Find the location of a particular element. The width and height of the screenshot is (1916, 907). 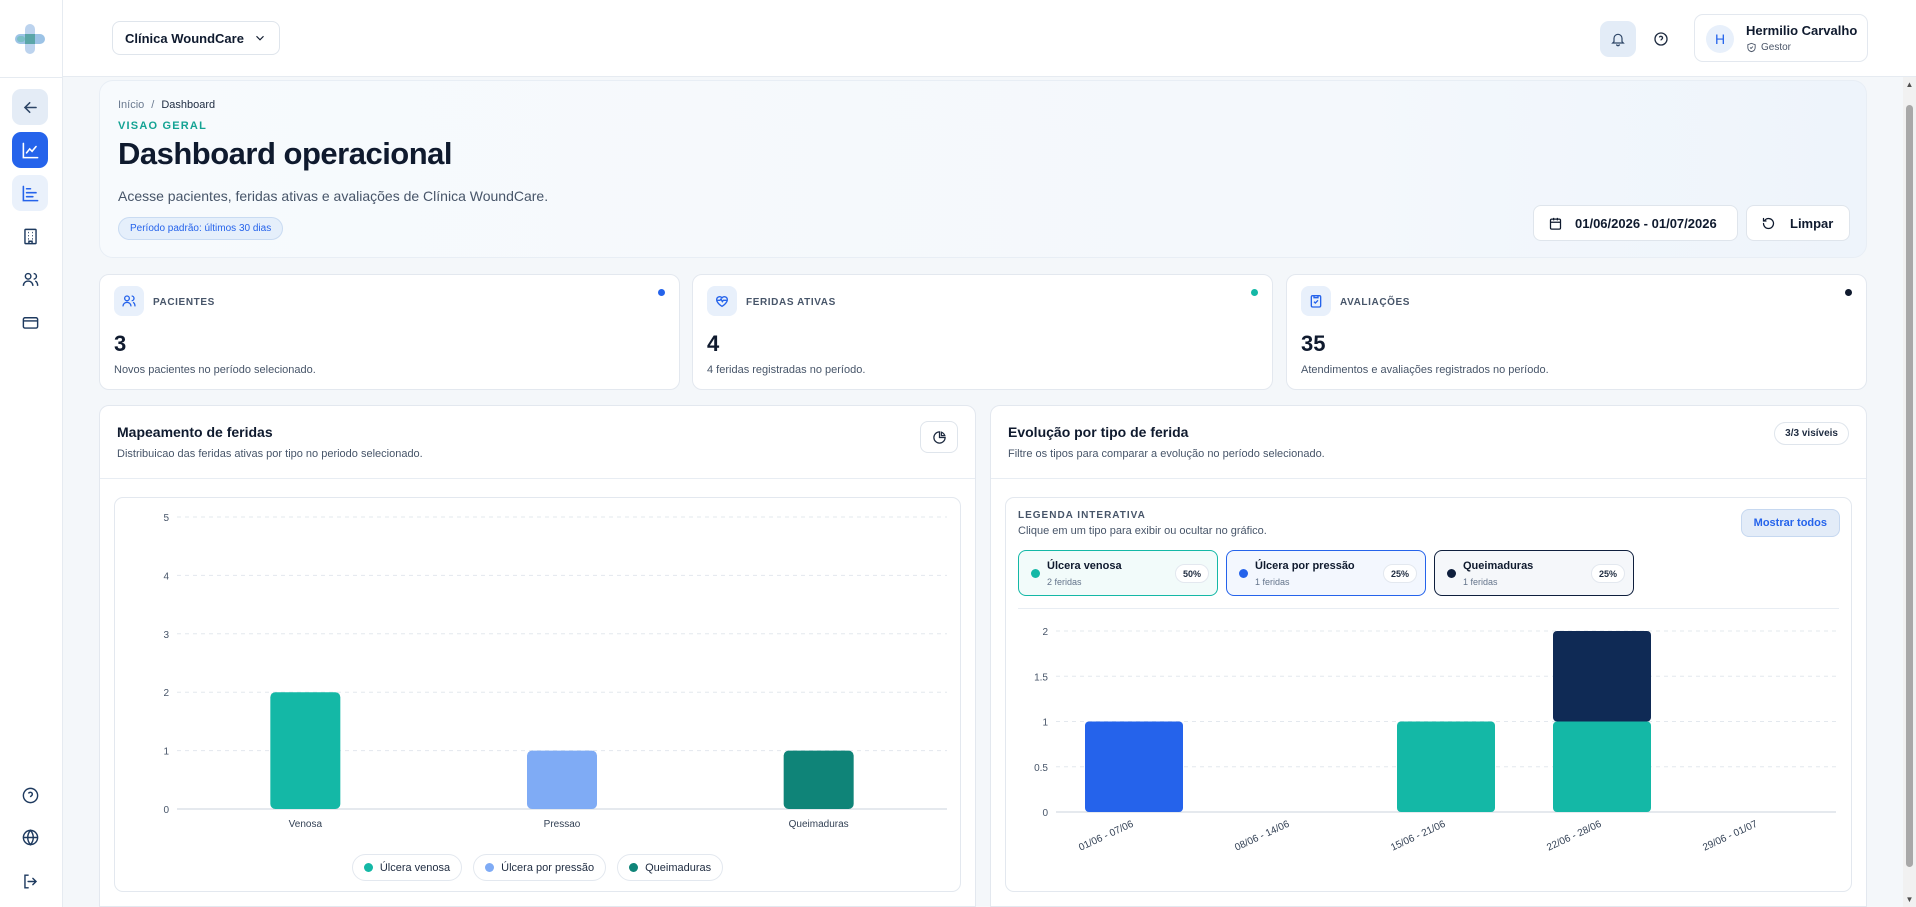

clipboard-check-icon is located at coordinates (1316, 301).